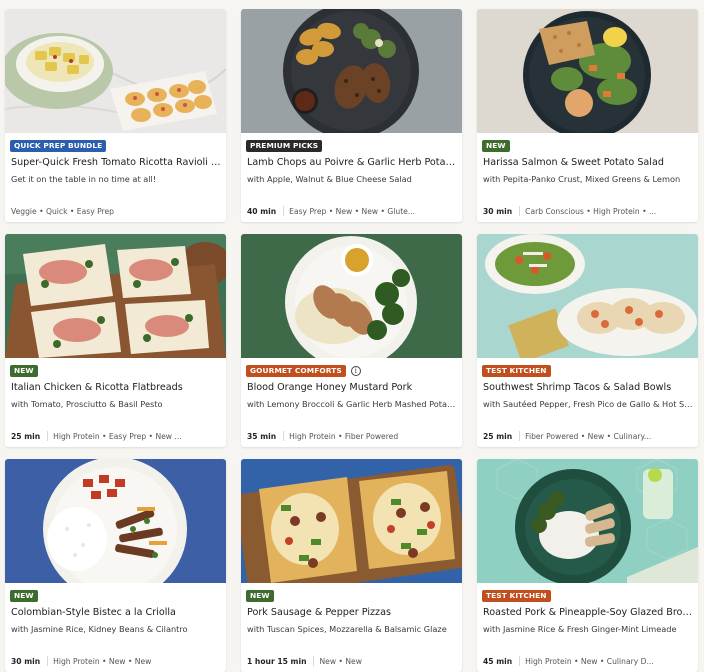  I want to click on recipe-time: 1 hour 15 min, so click(277, 661).